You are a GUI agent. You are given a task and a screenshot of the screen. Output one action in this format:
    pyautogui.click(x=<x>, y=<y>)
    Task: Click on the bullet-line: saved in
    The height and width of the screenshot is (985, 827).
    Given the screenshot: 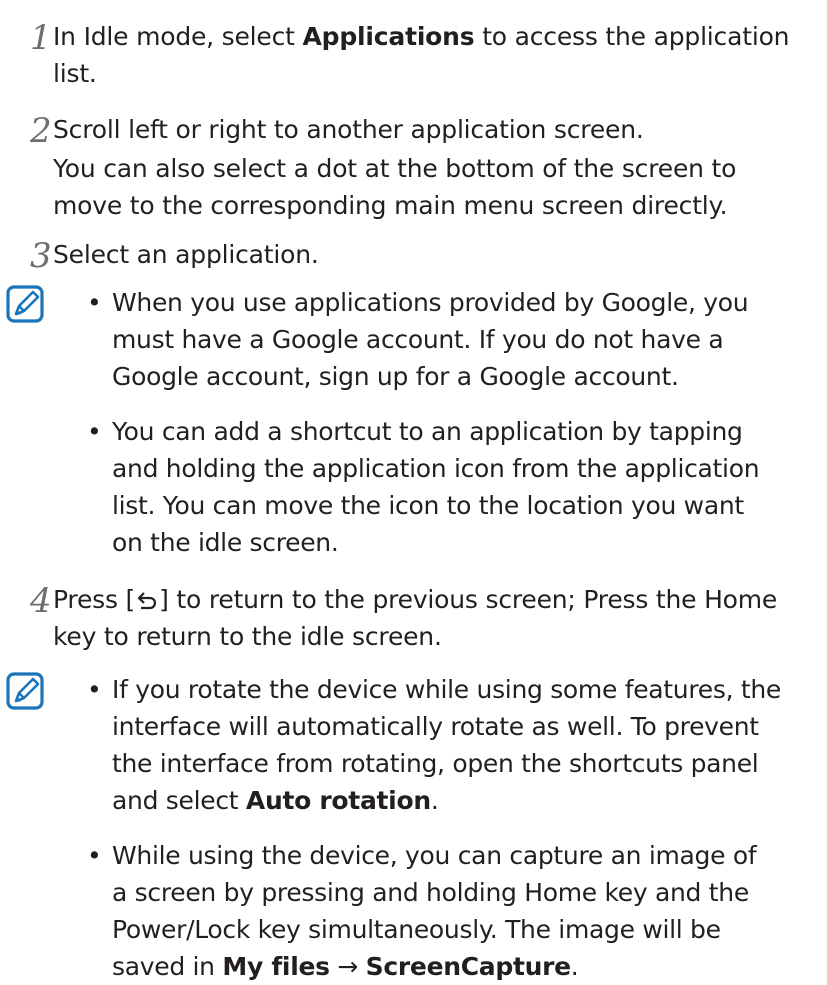 What is the action you would take?
    pyautogui.click(x=167, y=966)
    